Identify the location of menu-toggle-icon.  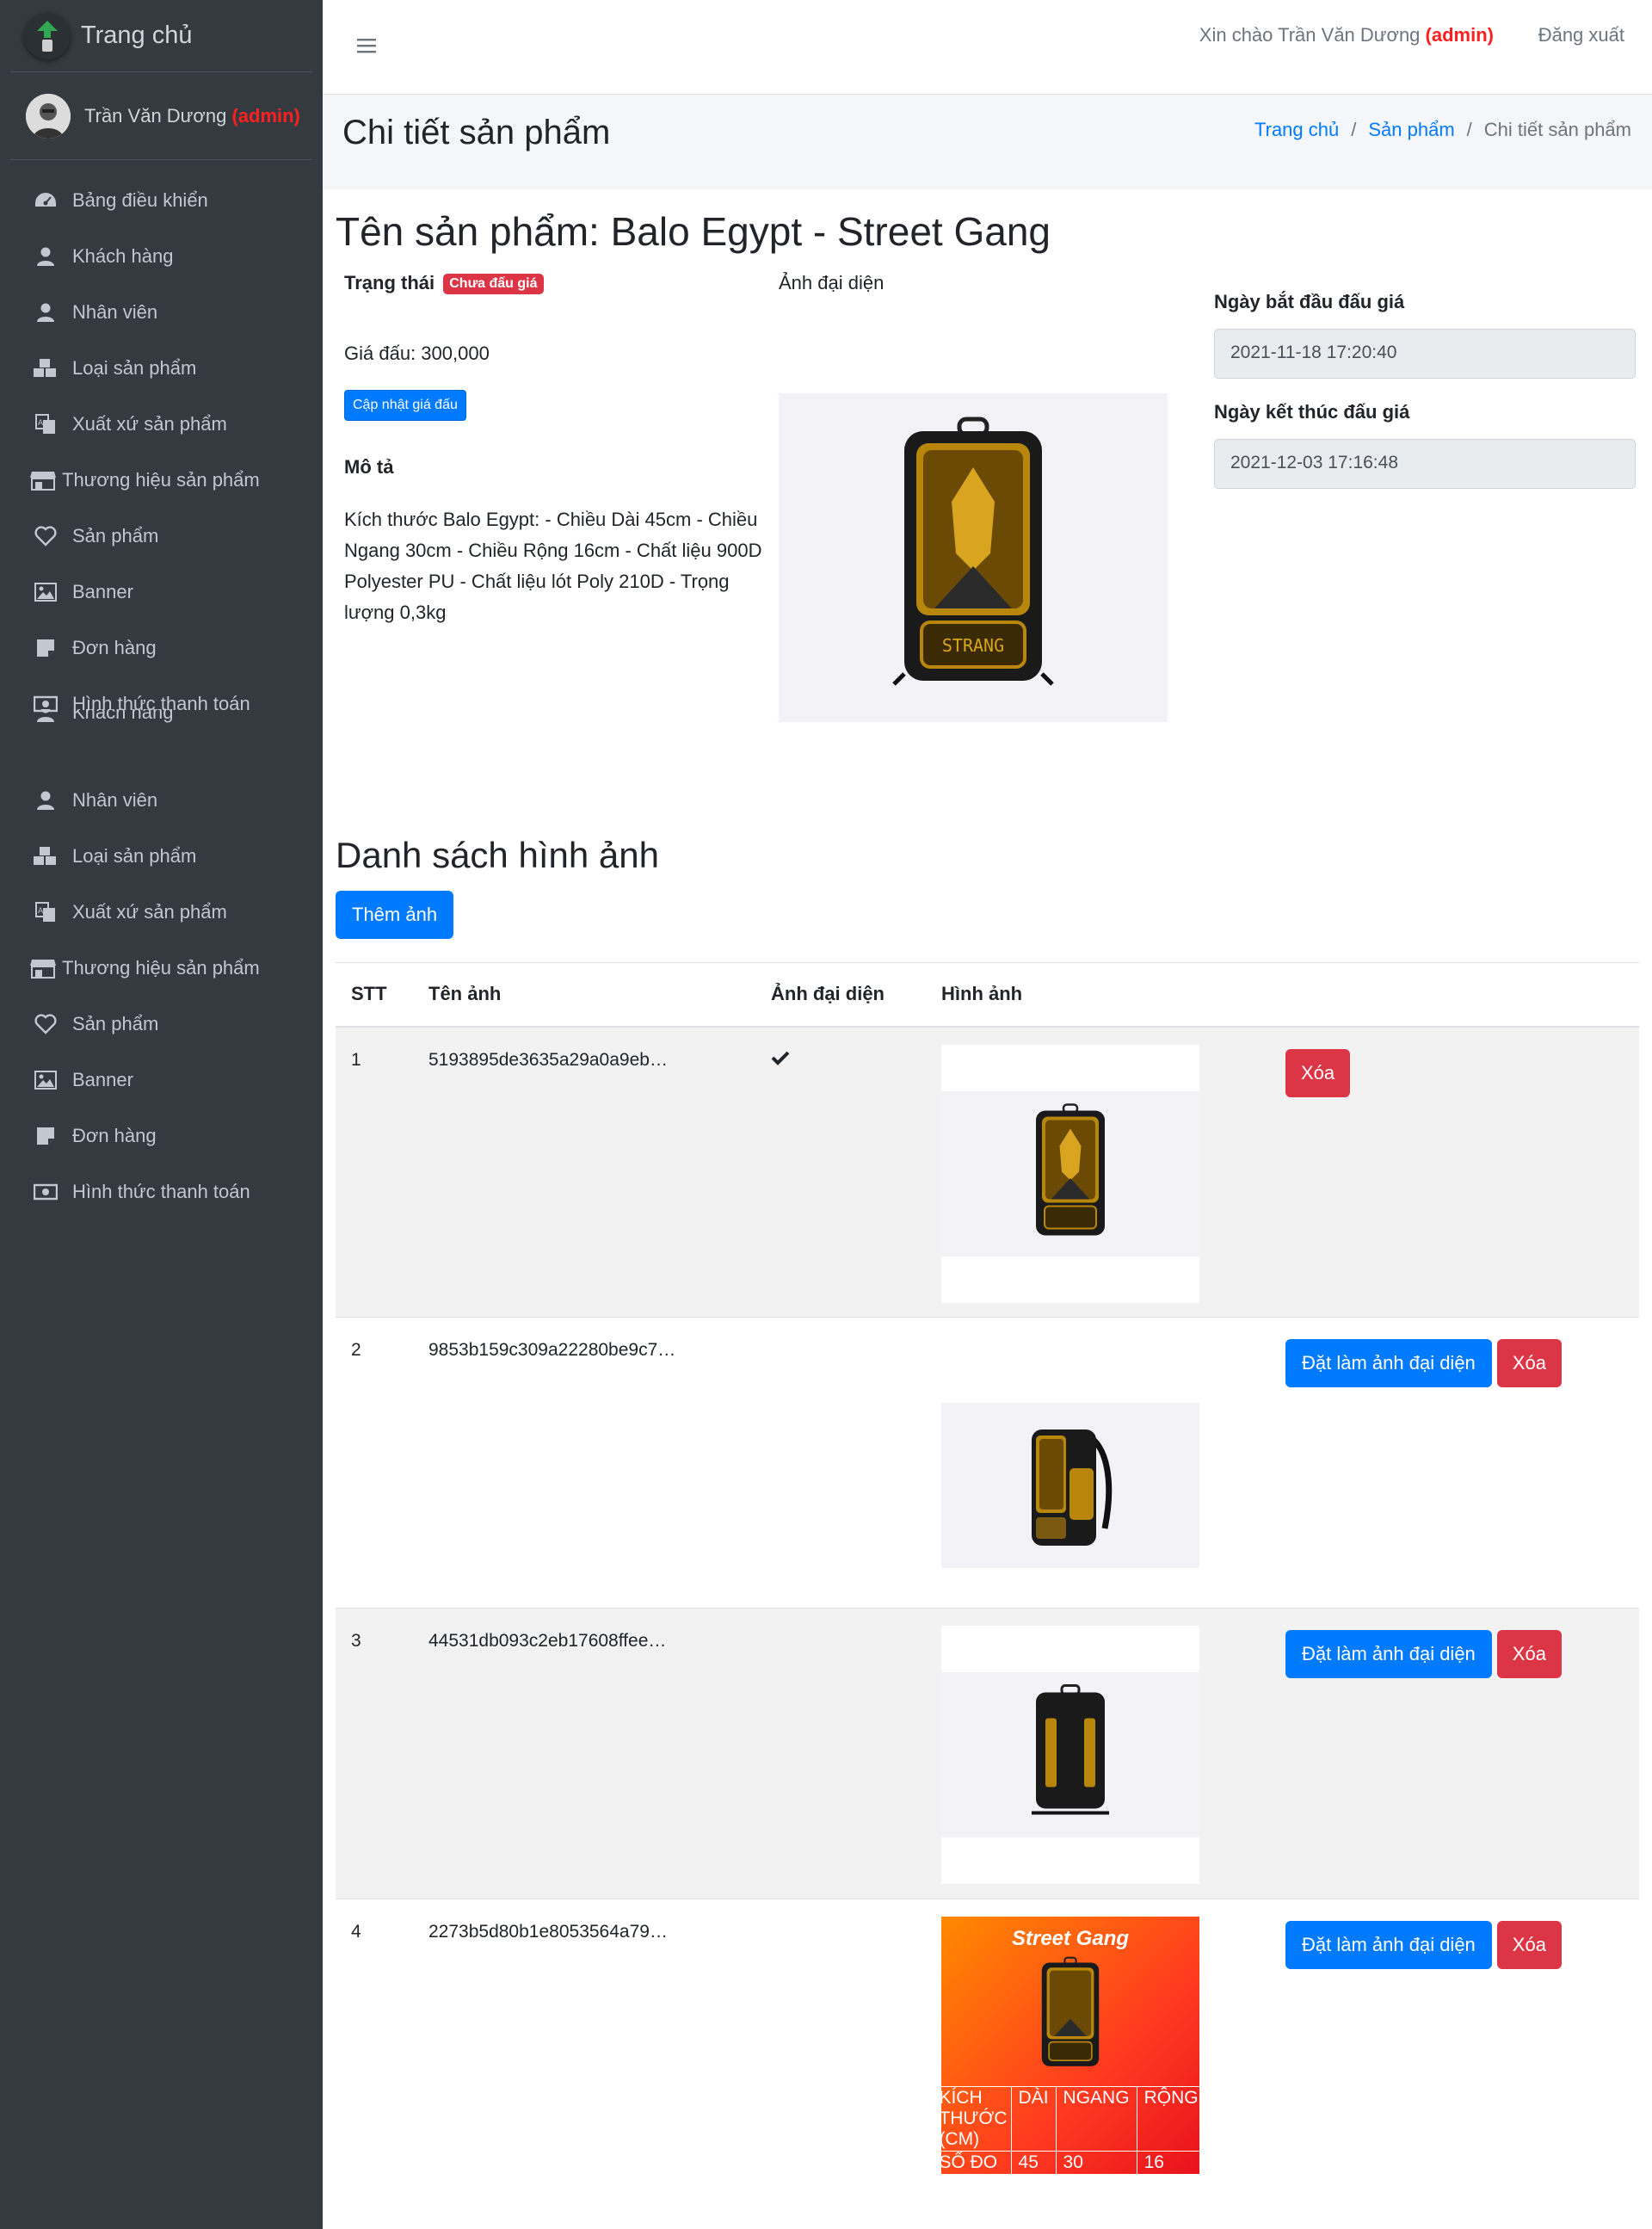
(366, 46).